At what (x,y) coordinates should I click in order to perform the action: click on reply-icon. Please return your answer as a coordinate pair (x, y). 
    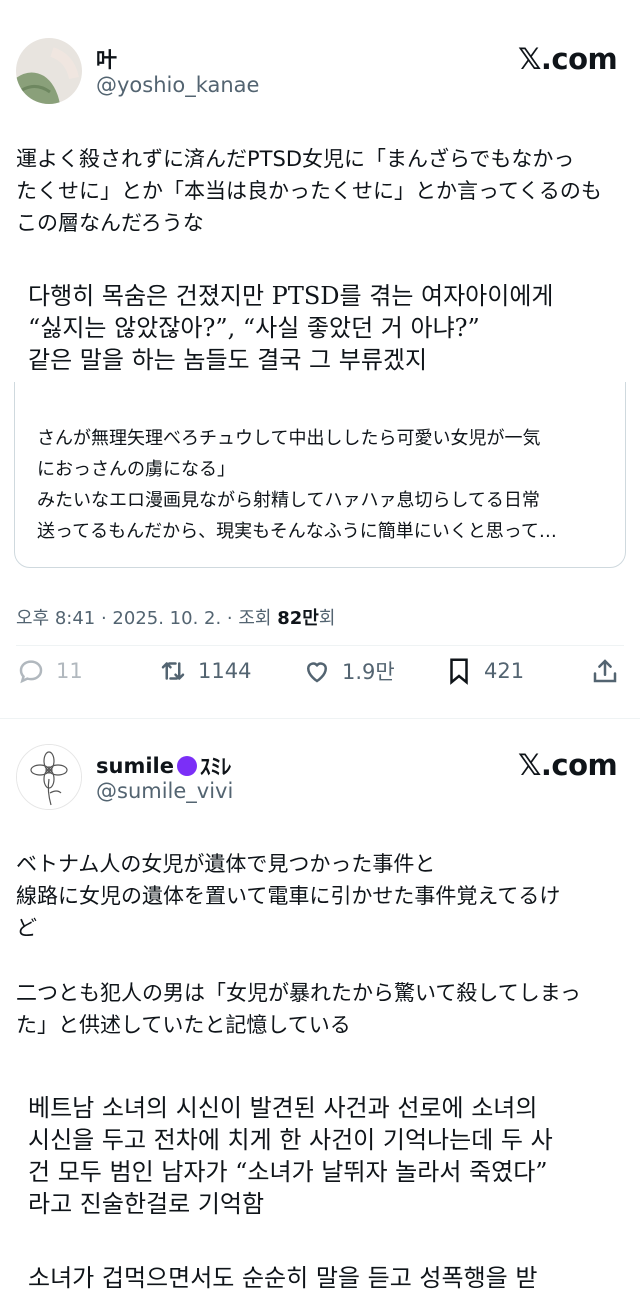
    Looking at the image, I should click on (31, 672).